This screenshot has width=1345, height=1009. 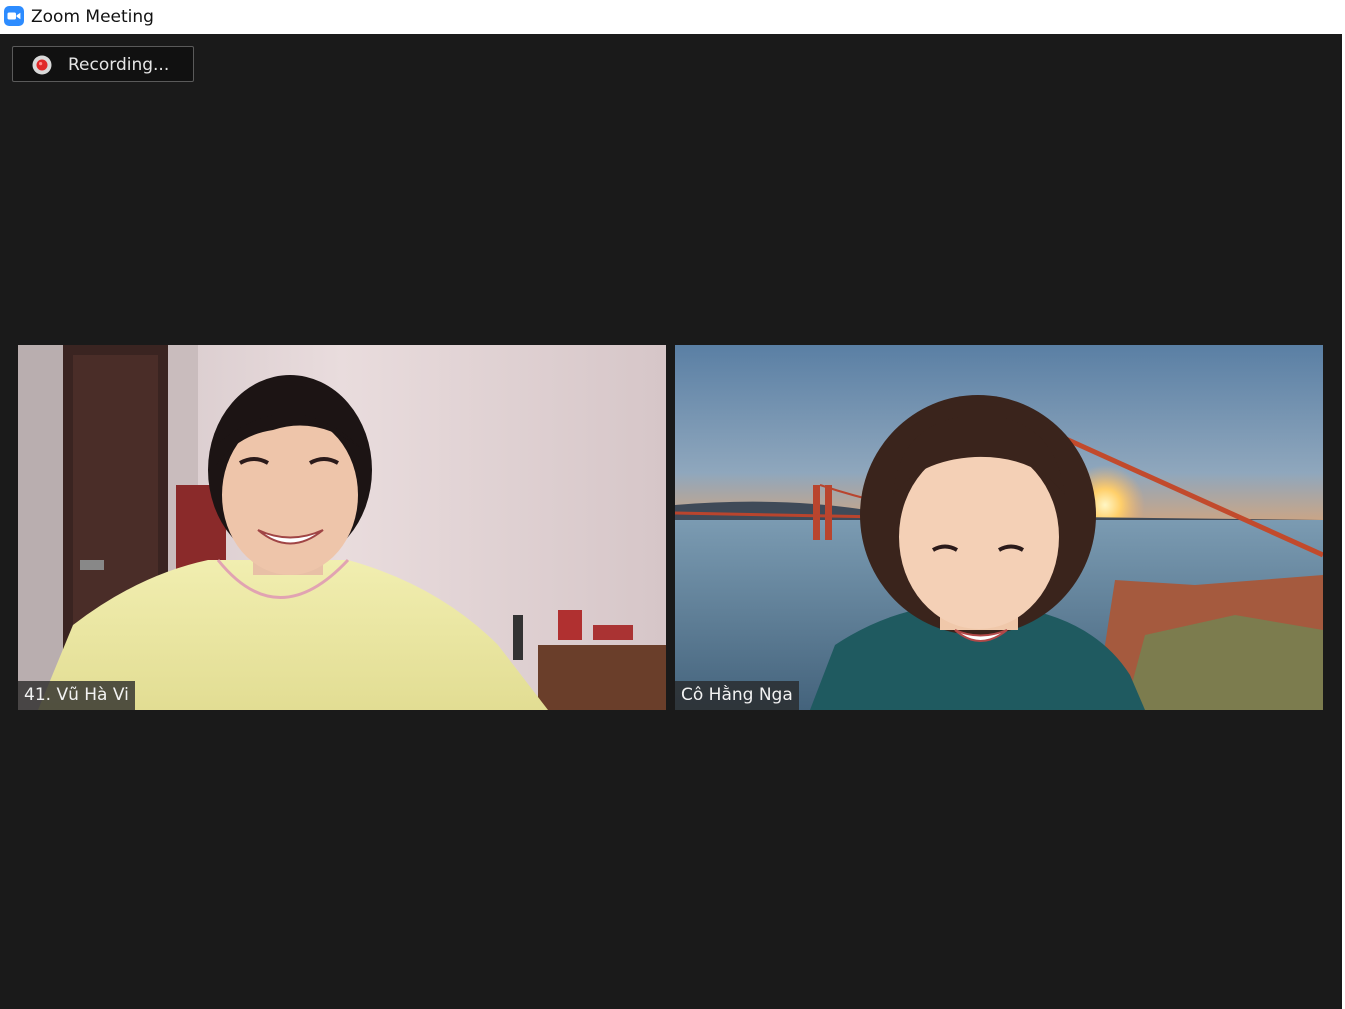 What do you see at coordinates (76, 695) in the screenshot?
I see `participant-name-label: 41. Vũ Hà Vi` at bounding box center [76, 695].